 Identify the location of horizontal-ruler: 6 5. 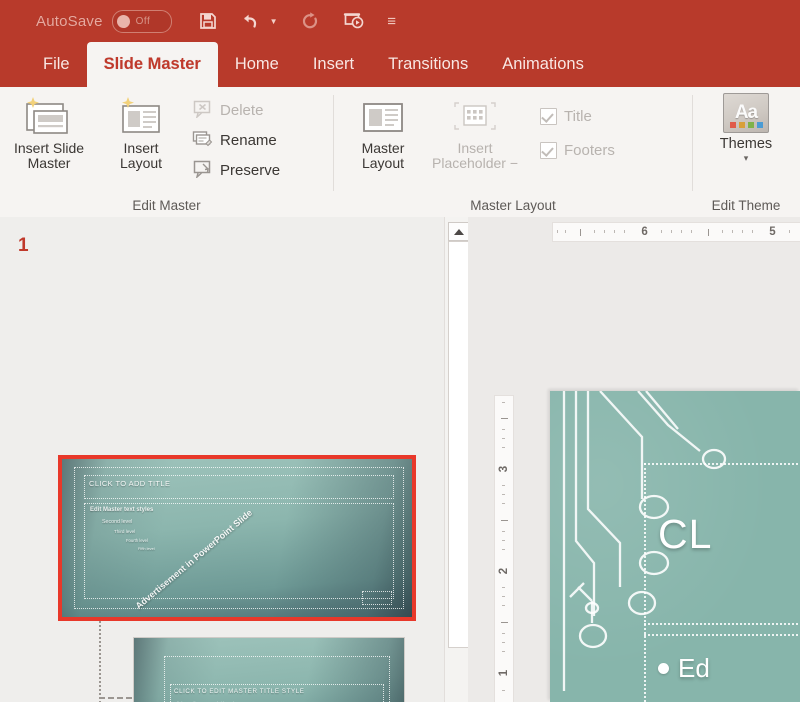
(676, 232).